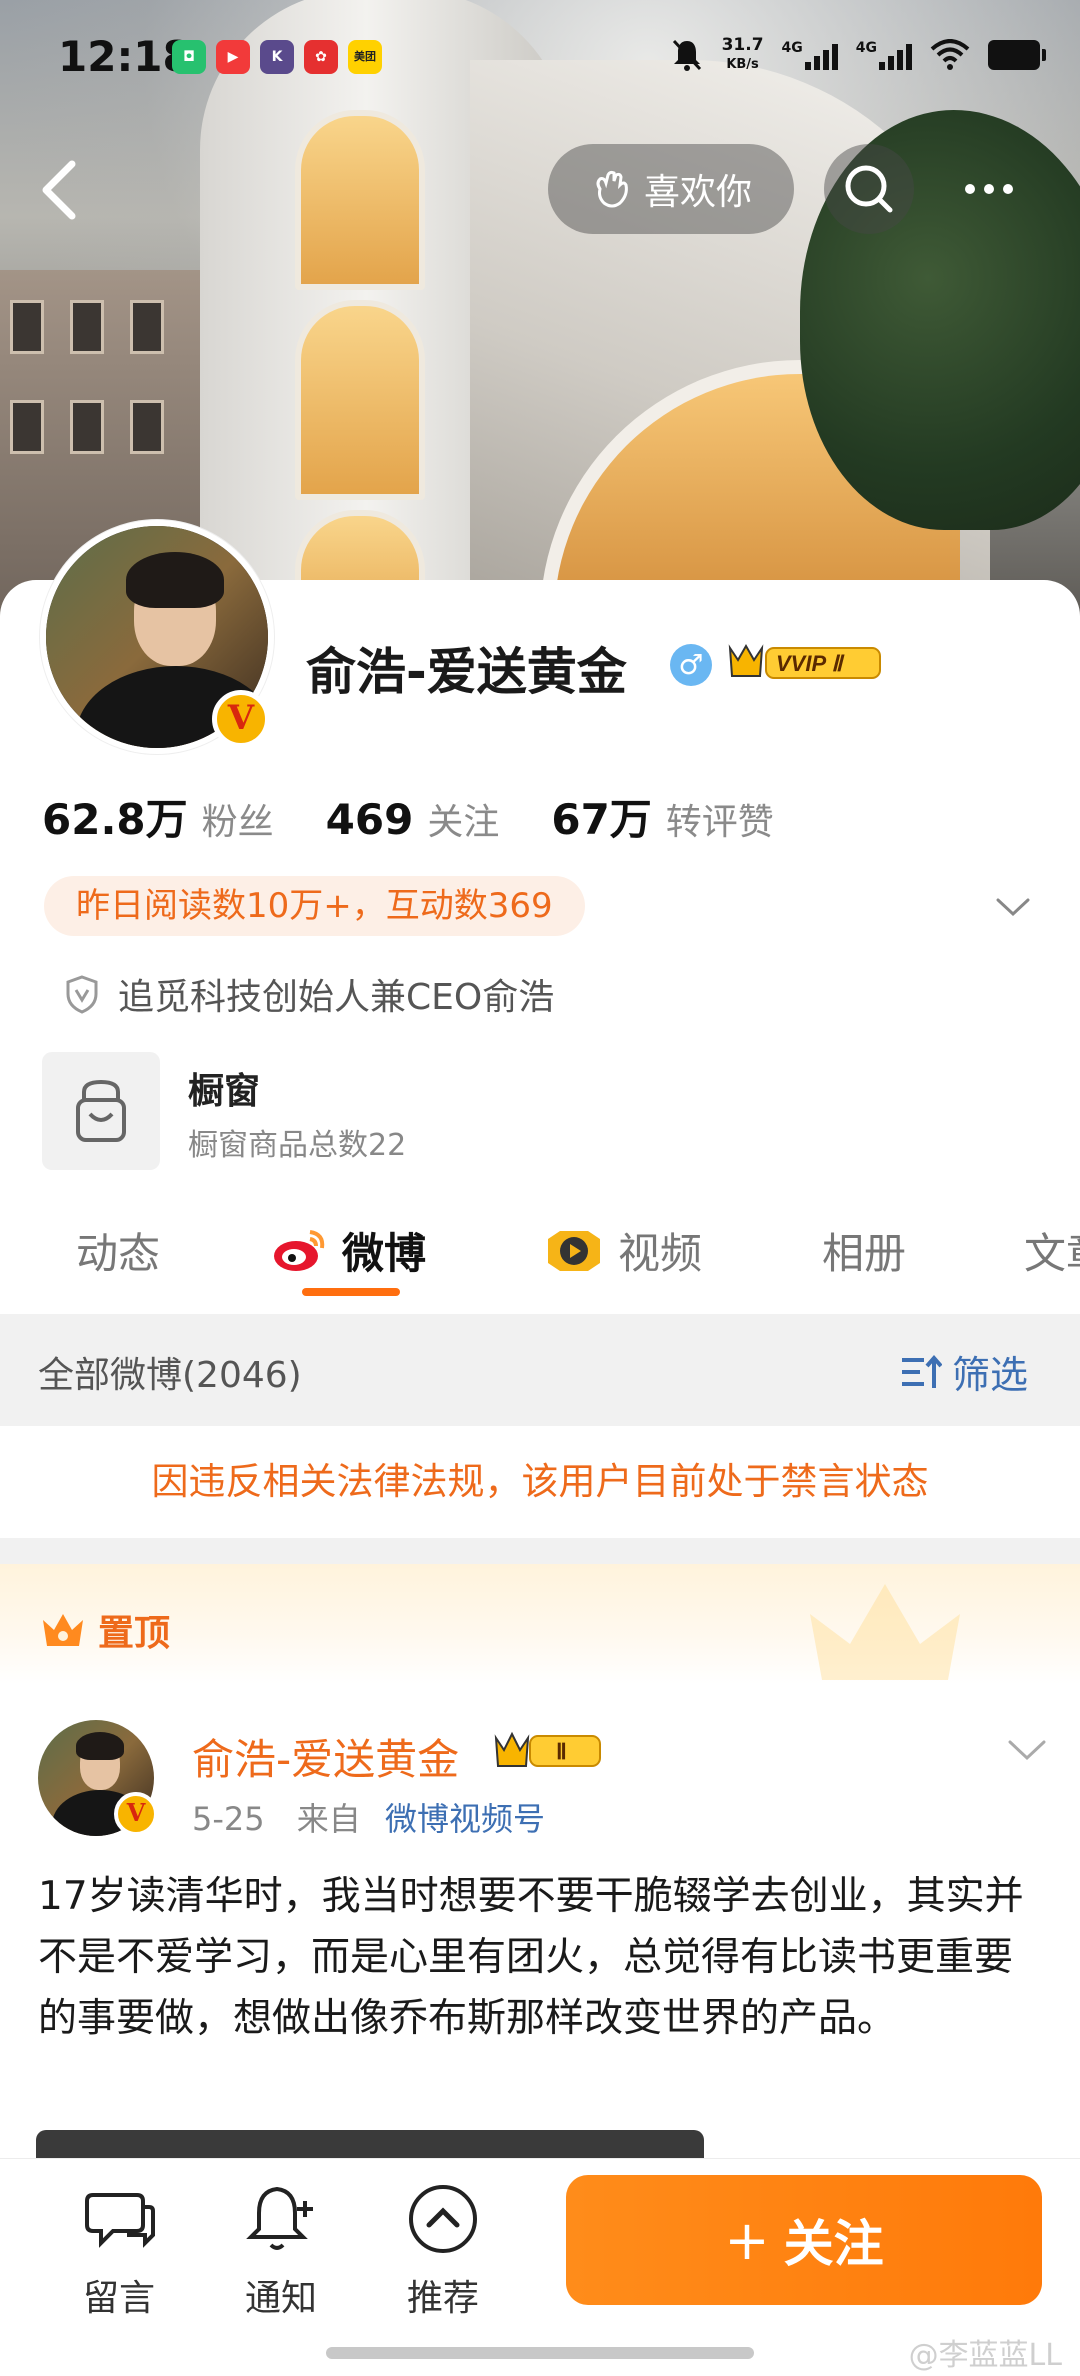 This screenshot has width=1080, height=2376. What do you see at coordinates (443, 2219) in the screenshot?
I see `chevron-up-circle-icon` at bounding box center [443, 2219].